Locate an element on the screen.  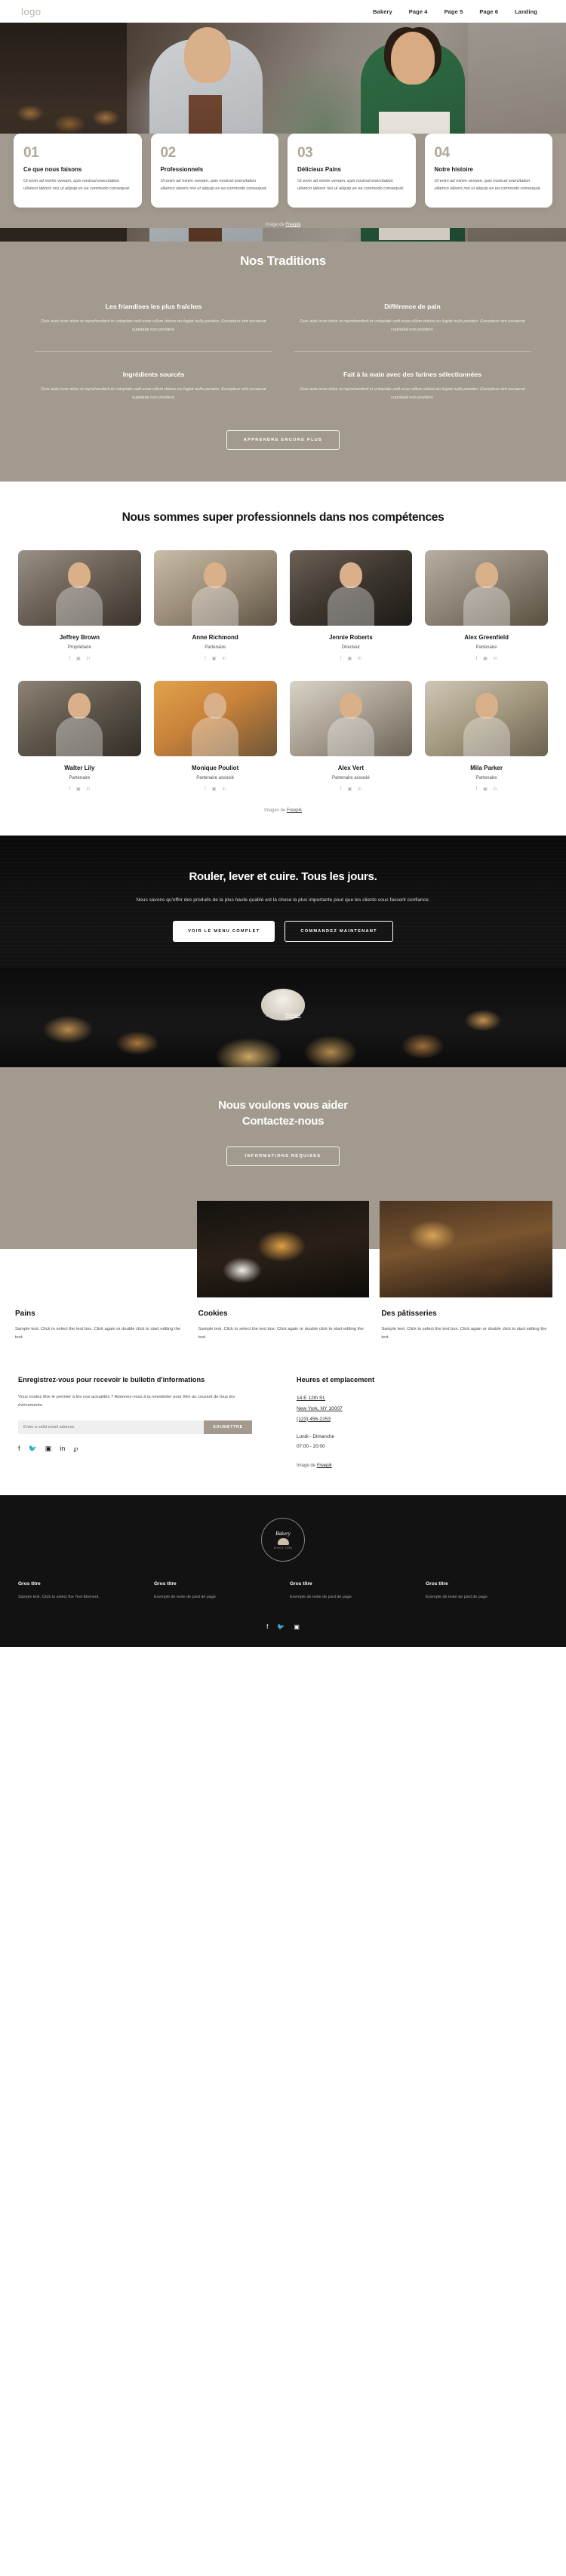
newsletter-socials: f 🐦 ▣ in ℘ is located at coordinates (143, 1448).